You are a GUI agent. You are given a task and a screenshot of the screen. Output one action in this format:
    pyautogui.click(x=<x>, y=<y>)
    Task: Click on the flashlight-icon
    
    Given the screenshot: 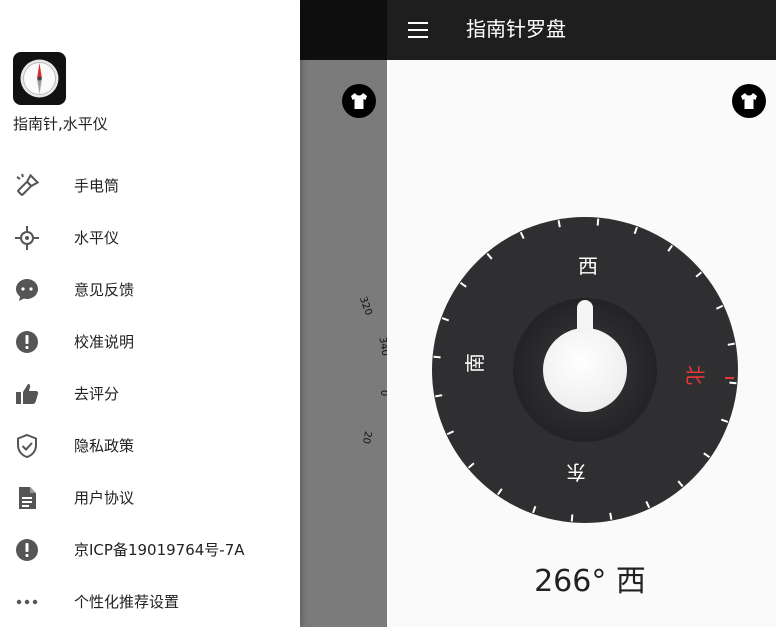 What is the action you would take?
    pyautogui.click(x=28, y=184)
    